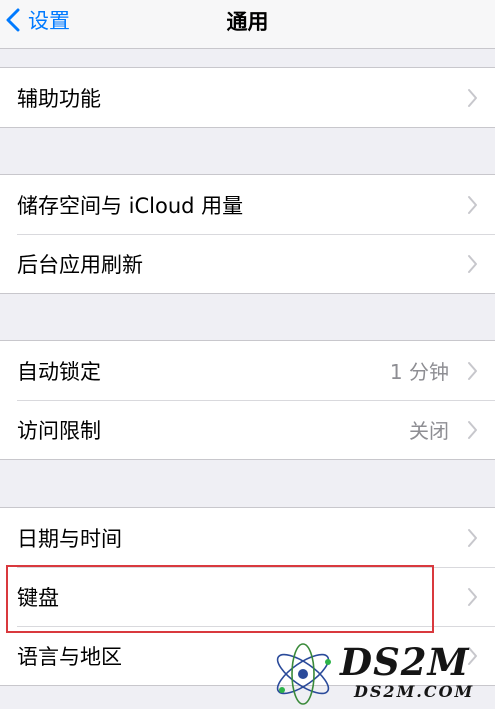  Describe the element at coordinates (59, 98) in the screenshot. I see `row-label: 辅助功能` at that location.